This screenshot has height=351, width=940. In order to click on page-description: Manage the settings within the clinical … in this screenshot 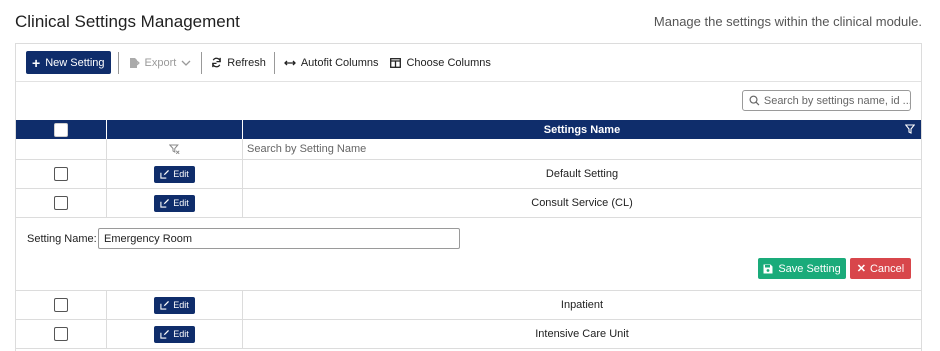, I will do `click(787, 21)`.